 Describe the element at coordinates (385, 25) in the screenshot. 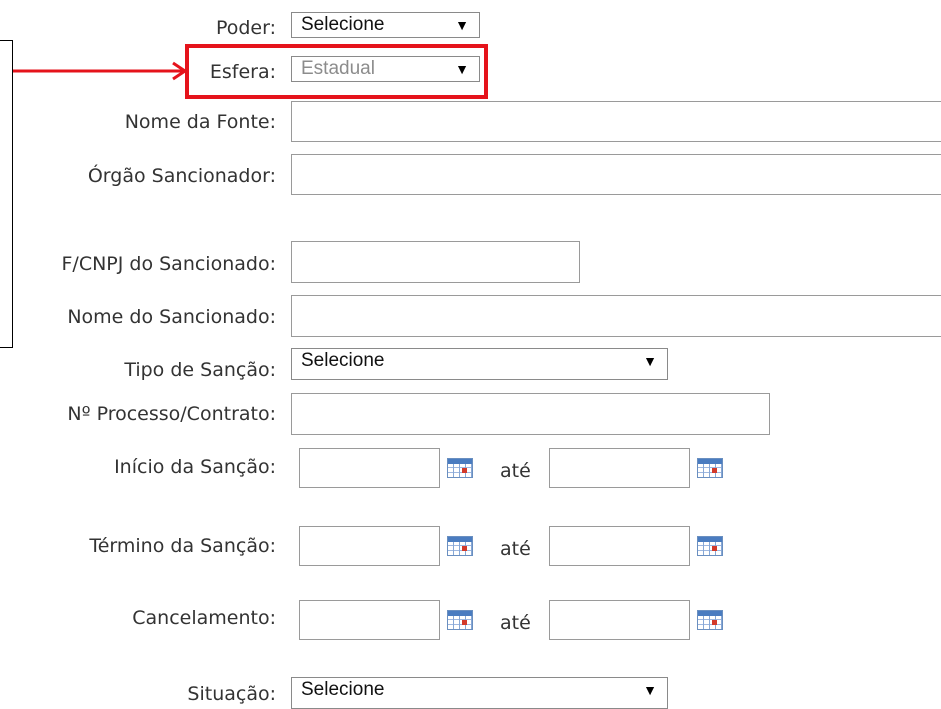

I see `poder-select: Selecione ▼` at that location.